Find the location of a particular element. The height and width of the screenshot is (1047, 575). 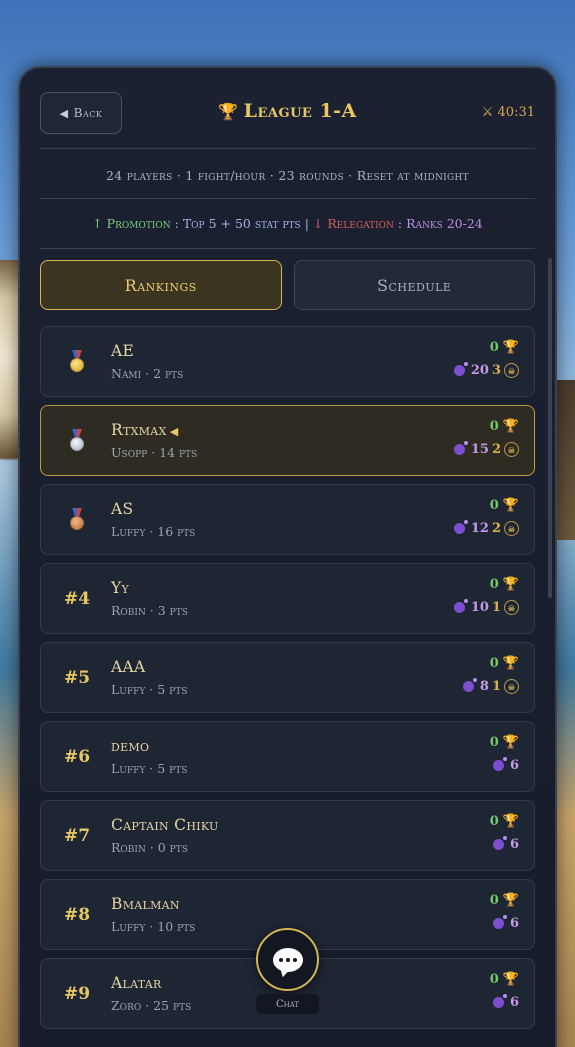

player-name: AE is located at coordinates (122, 351).